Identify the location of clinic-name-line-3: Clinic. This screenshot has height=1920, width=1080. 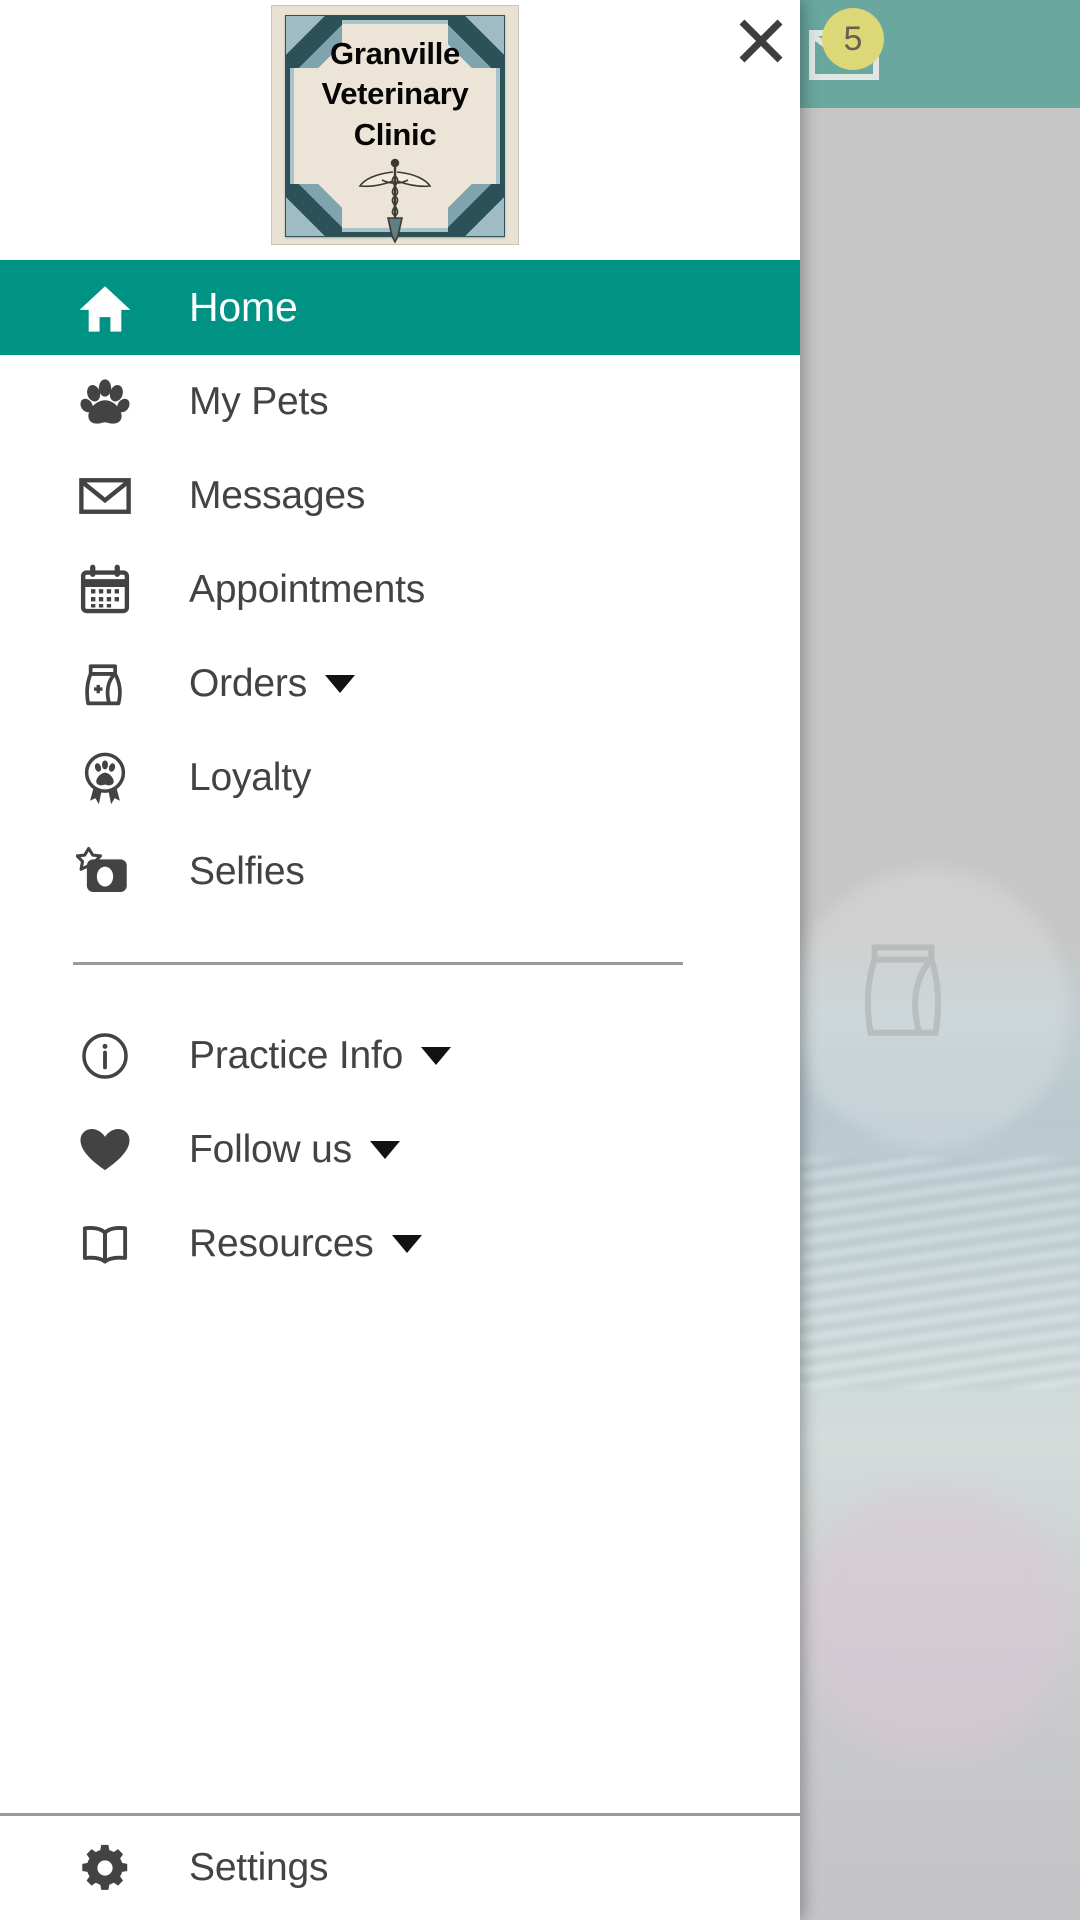
(395, 134).